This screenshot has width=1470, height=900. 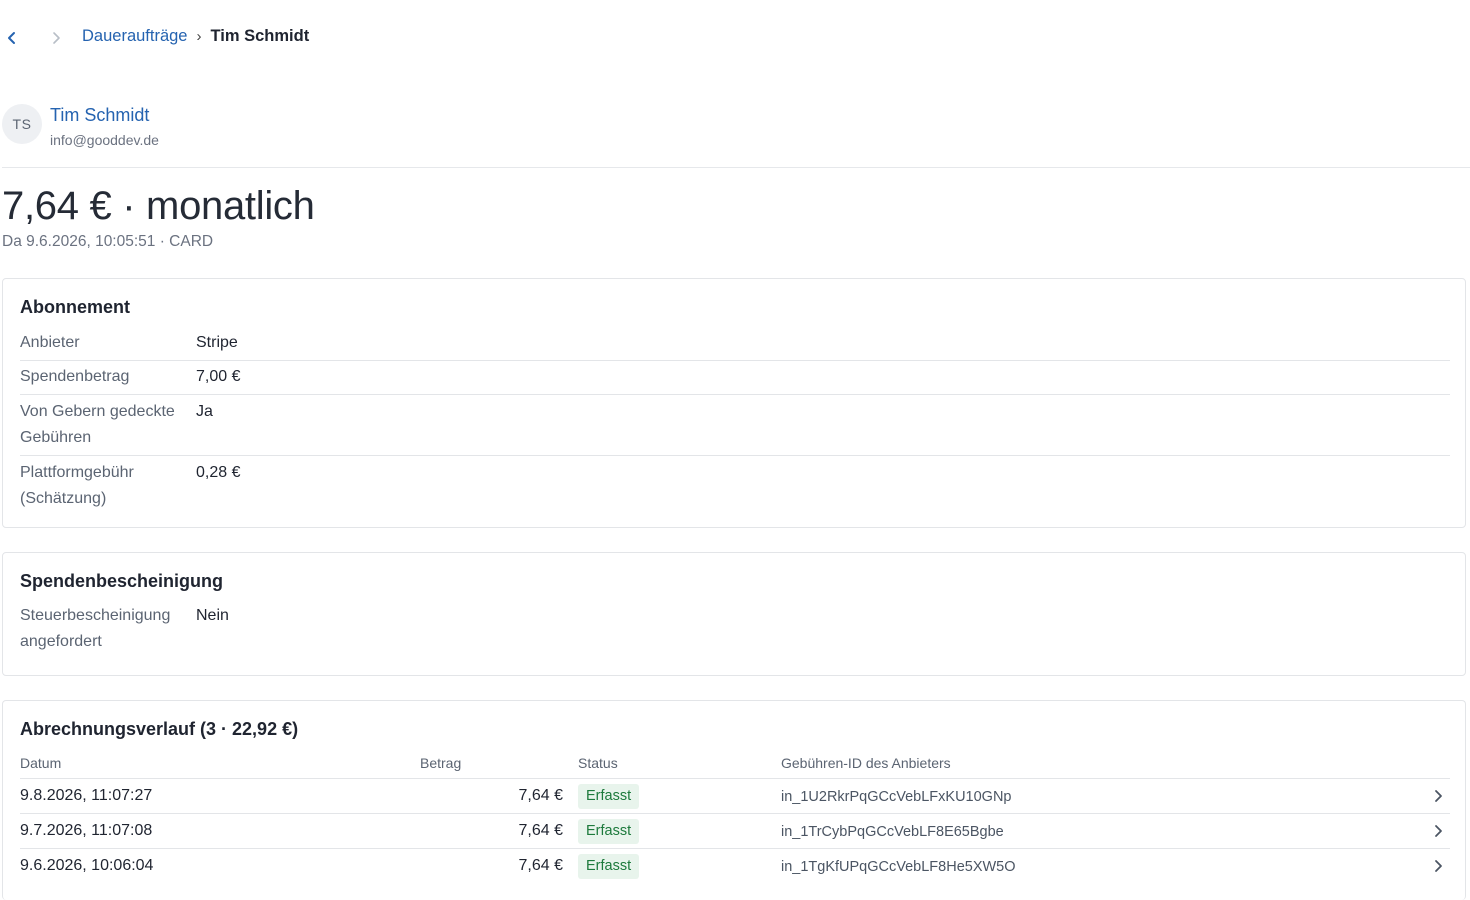 What do you see at coordinates (158, 206) in the screenshot?
I see `page-title: 7,64 € · monatlich` at bounding box center [158, 206].